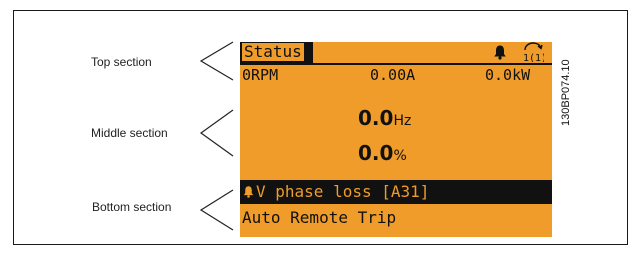 The width and height of the screenshot is (642, 258). What do you see at coordinates (376, 153) in the screenshot?
I see `percent-number: 0.0` at bounding box center [376, 153].